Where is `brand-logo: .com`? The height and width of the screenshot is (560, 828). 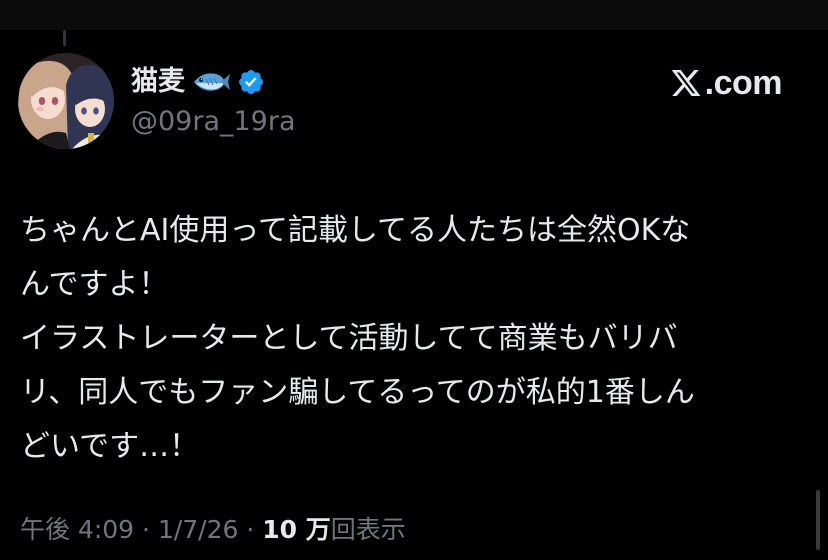
brand-logo: .com is located at coordinates (726, 83).